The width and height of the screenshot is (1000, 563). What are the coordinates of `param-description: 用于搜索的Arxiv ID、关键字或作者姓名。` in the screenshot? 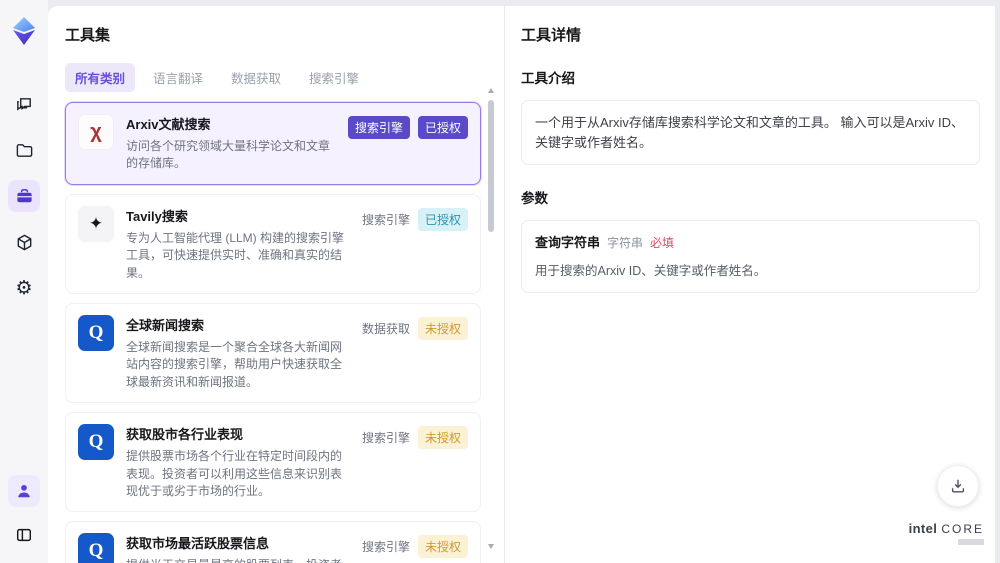 It's located at (651, 270).